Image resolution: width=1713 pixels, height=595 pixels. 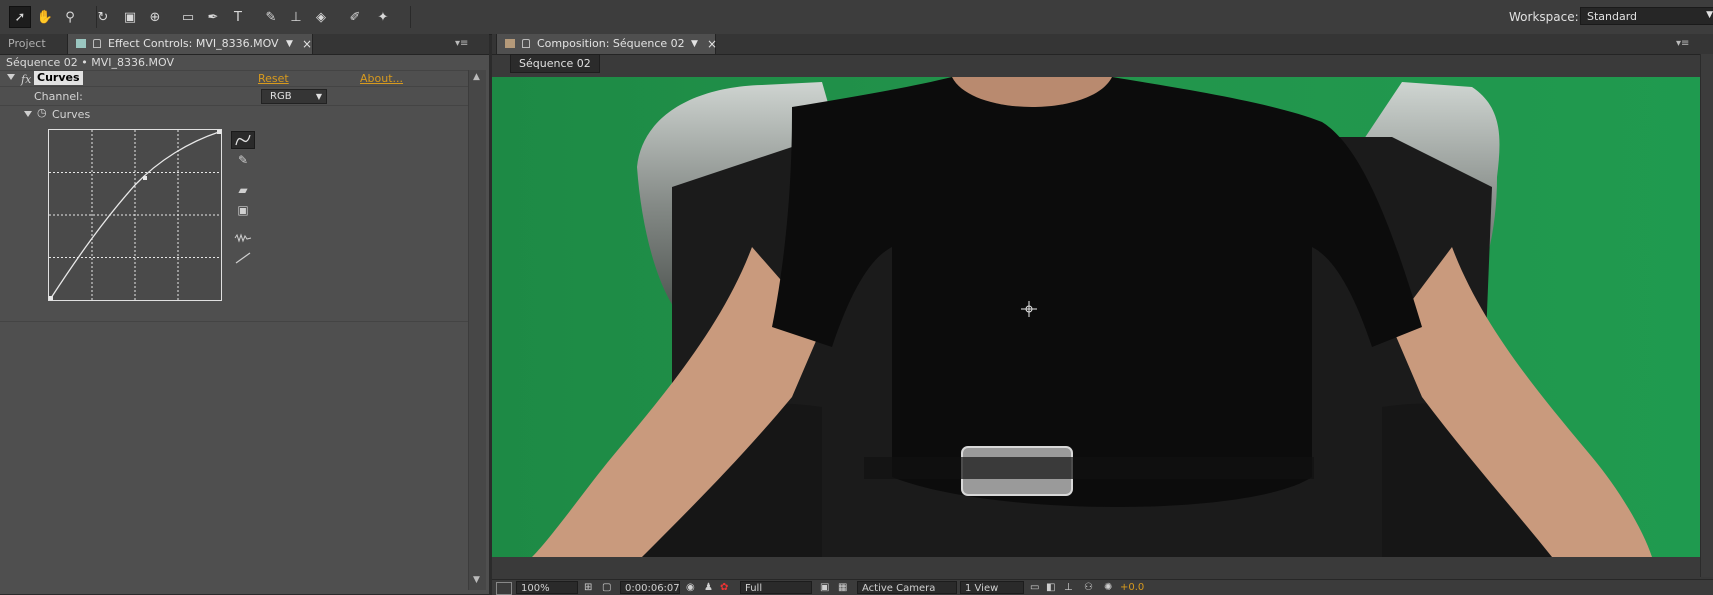 I want to click on pencil-tool-icon: ✎, so click(x=243, y=160).